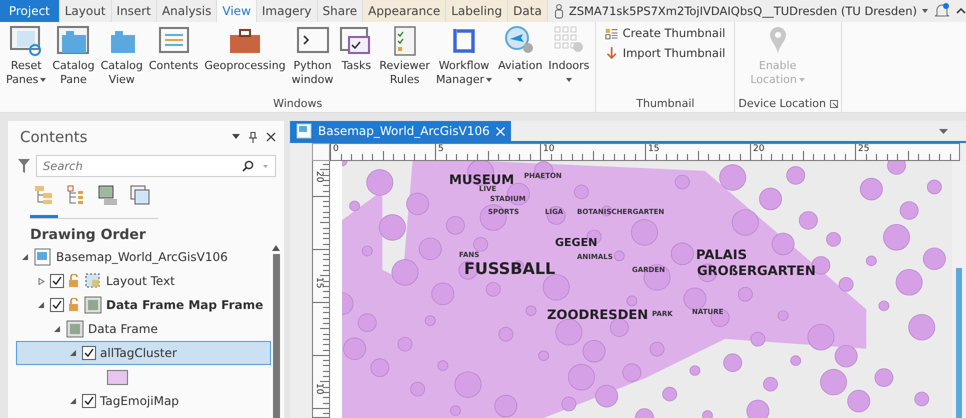  What do you see at coordinates (73, 59) in the screenshot?
I see `ribbon-button: Catalog Pane` at bounding box center [73, 59].